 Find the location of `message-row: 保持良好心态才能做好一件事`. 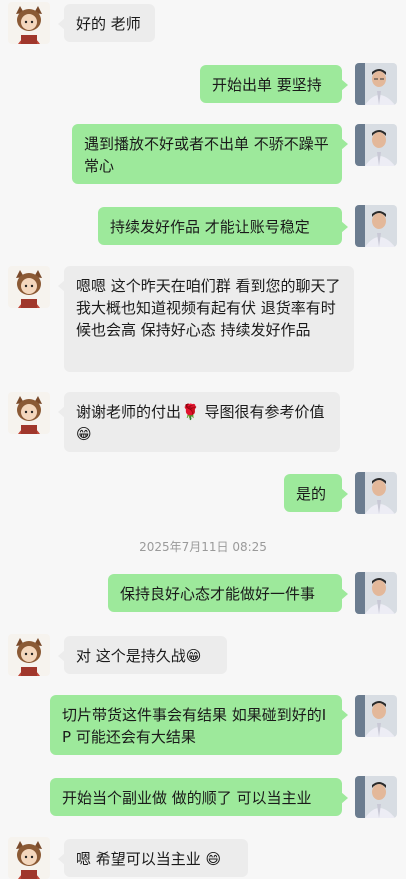

message-row: 保持良好心态才能做好一件事 is located at coordinates (203, 593).